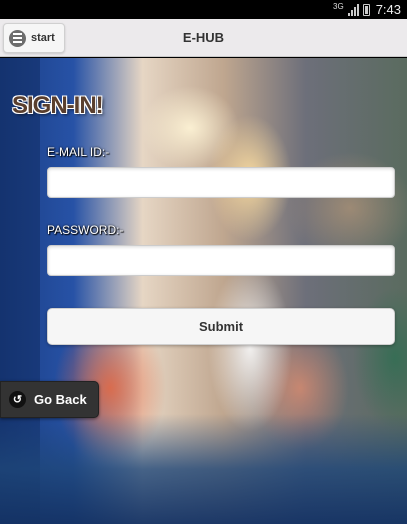  Describe the element at coordinates (60, 399) in the screenshot. I see `go-back-label: Go Back` at that location.